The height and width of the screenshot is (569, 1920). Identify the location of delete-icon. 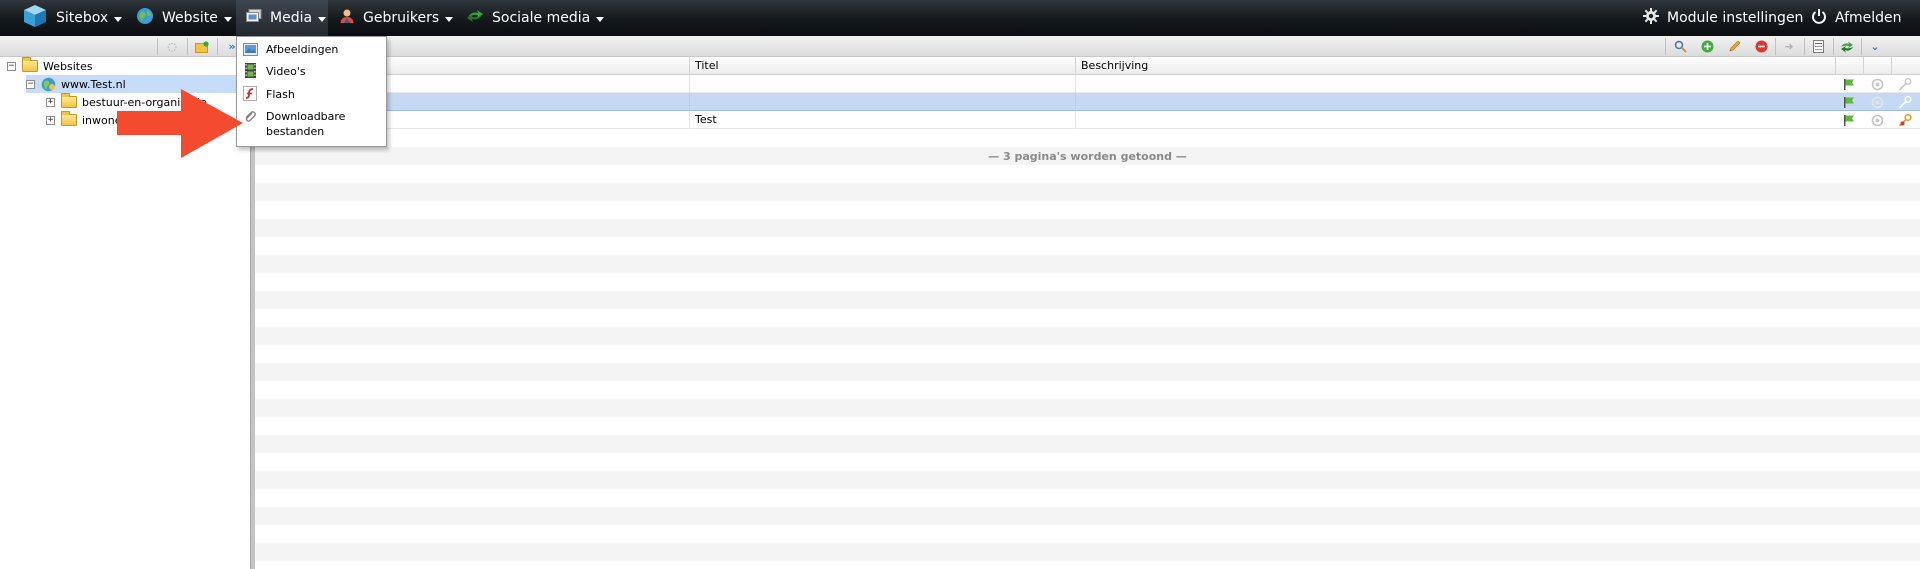
(1761, 46).